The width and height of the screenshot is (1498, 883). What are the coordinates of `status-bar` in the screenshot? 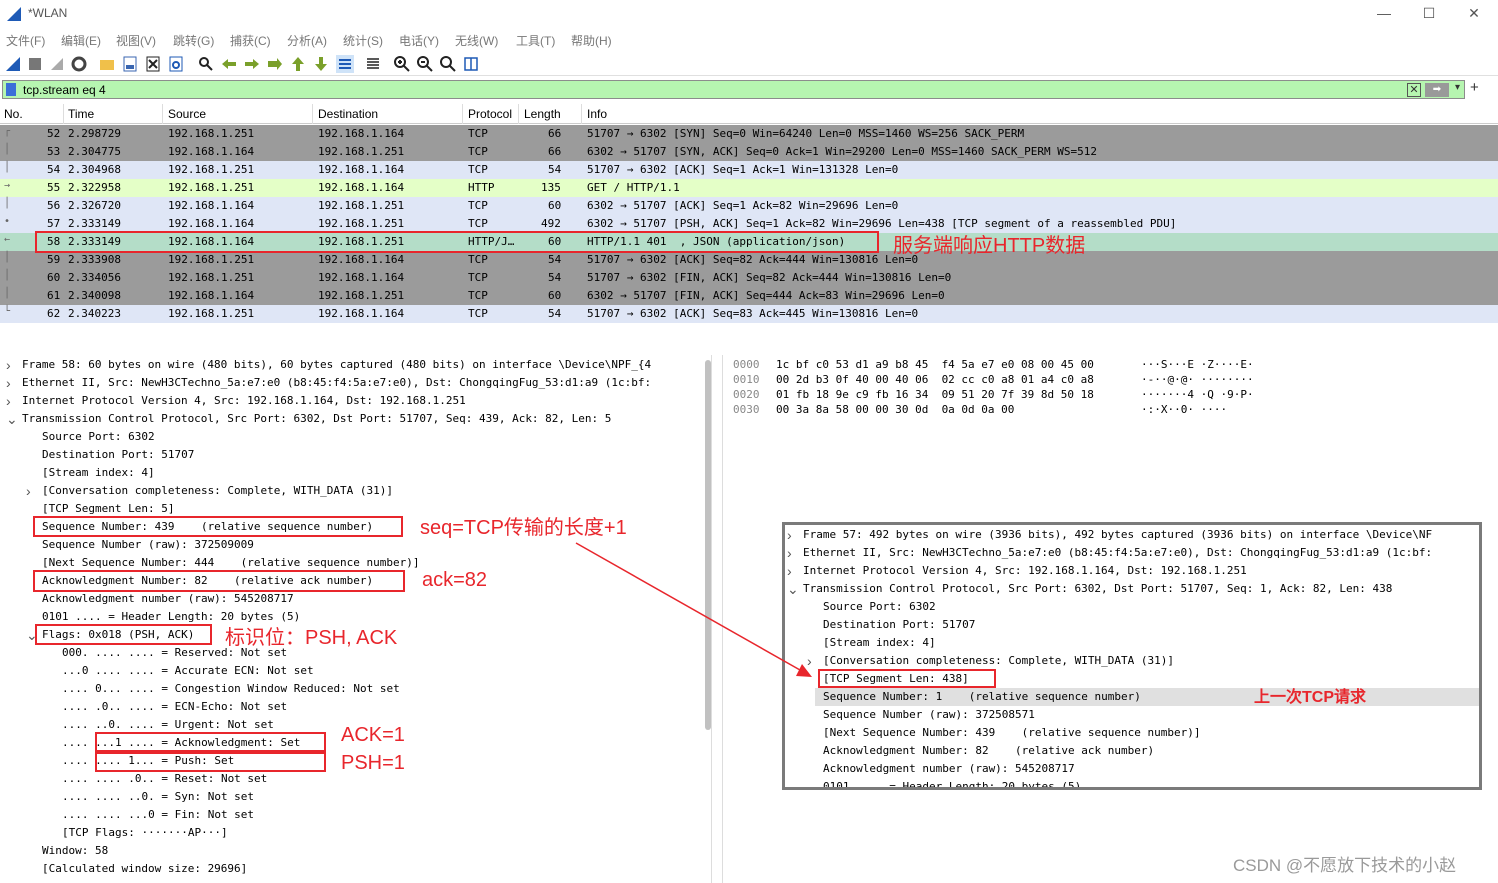 It's located at (1110, 879).